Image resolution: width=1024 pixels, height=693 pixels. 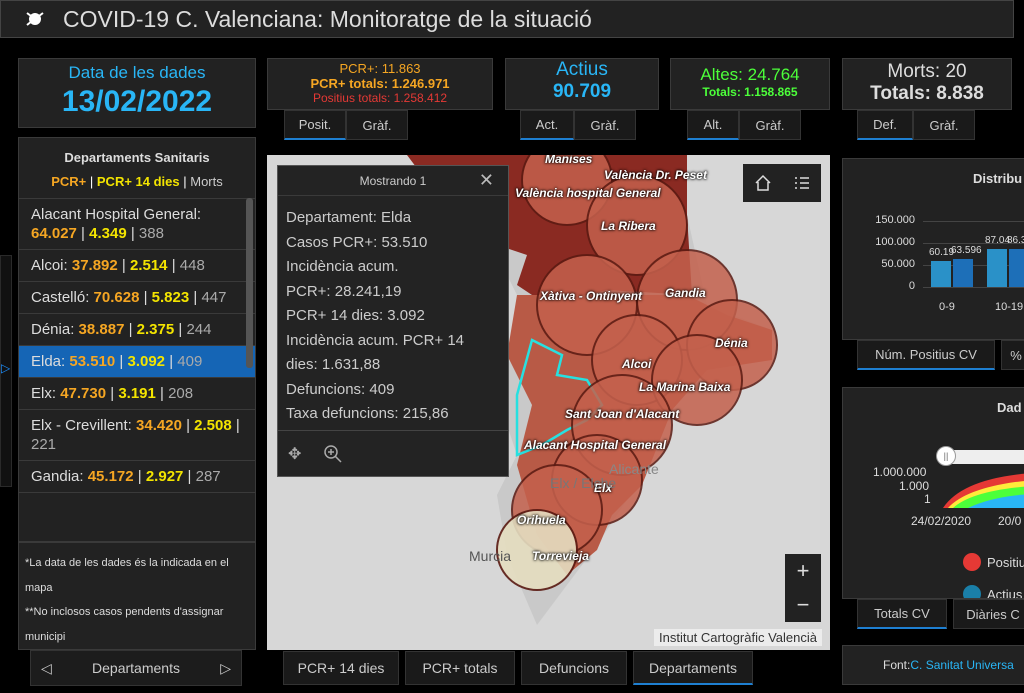 I want to click on xtick: 24/02/2020, so click(x=941, y=521).